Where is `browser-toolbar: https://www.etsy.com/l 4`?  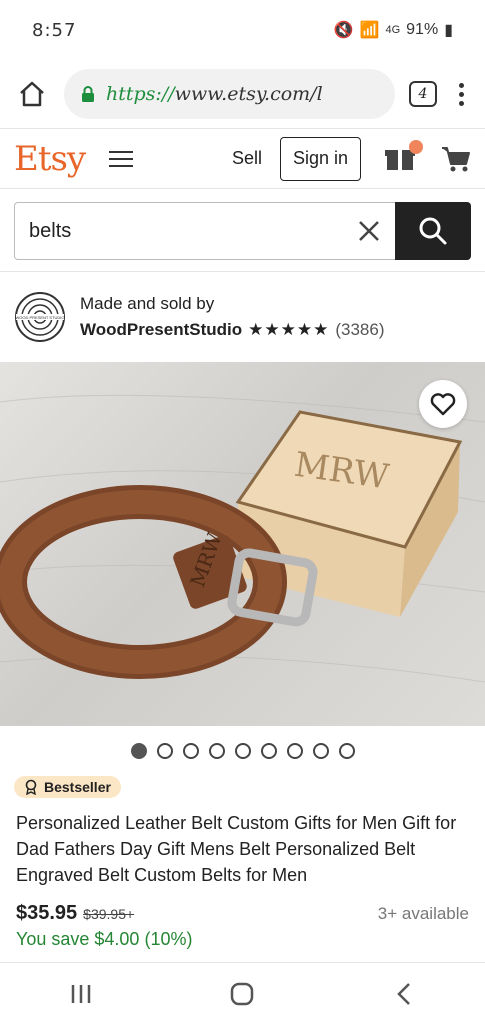
browser-toolbar: https://www.etsy.com/l 4 is located at coordinates (242, 94).